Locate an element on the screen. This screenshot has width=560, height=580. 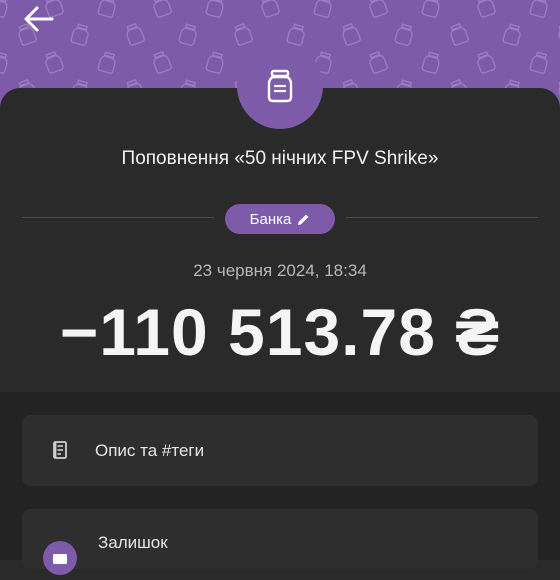
balance-row: Залишок is located at coordinates (280, 542).